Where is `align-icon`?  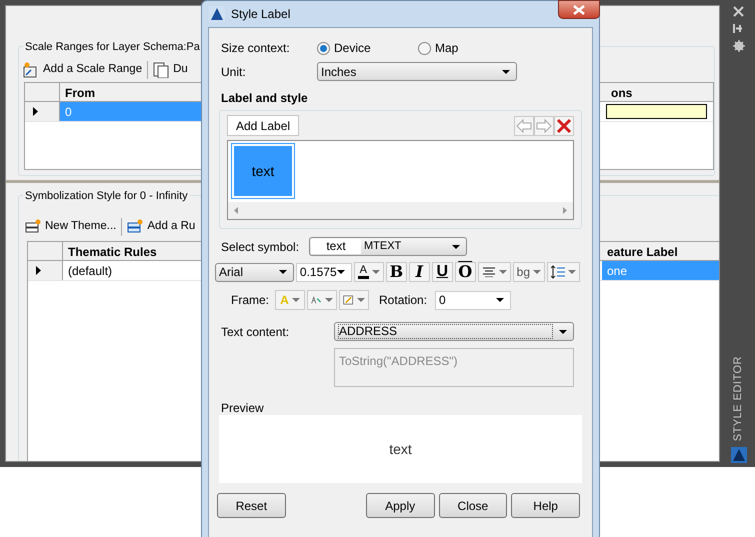 align-icon is located at coordinates (489, 272).